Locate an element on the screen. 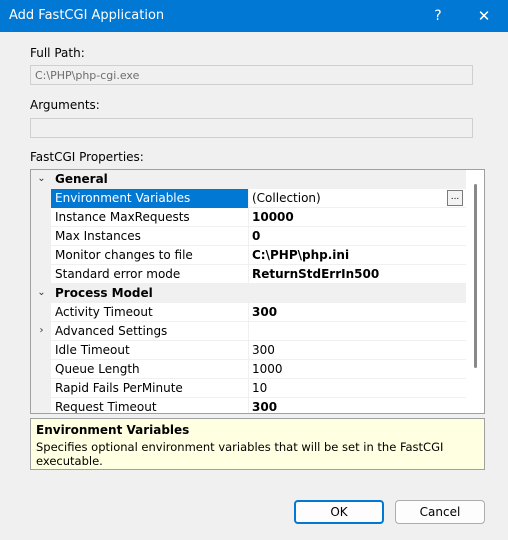 The height and width of the screenshot is (540, 508). property-value is located at coordinates (357, 331).